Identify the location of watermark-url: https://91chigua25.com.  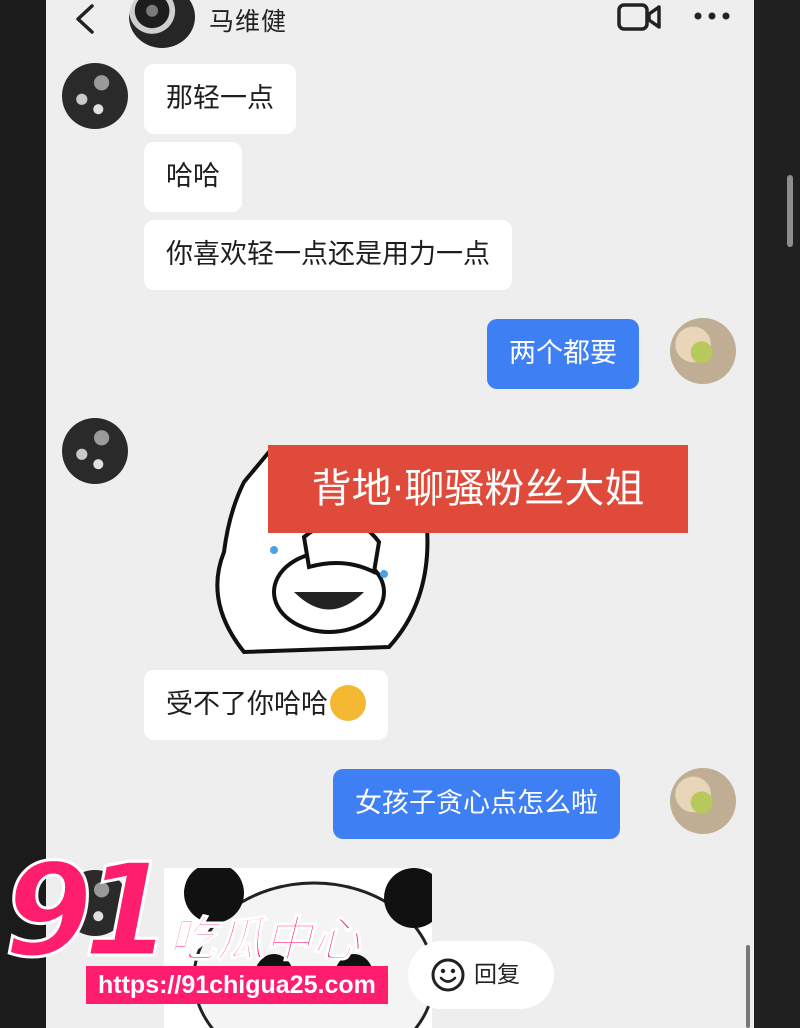
(237, 985).